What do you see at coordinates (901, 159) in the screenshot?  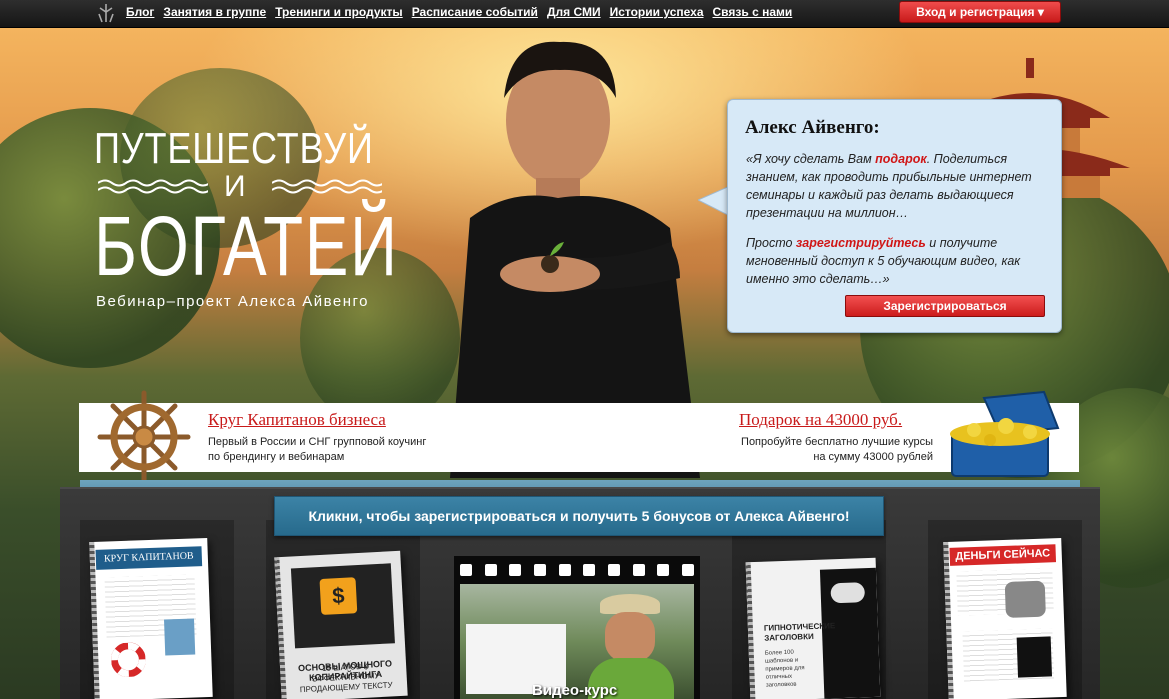 I see `quote-highlight: подарок` at bounding box center [901, 159].